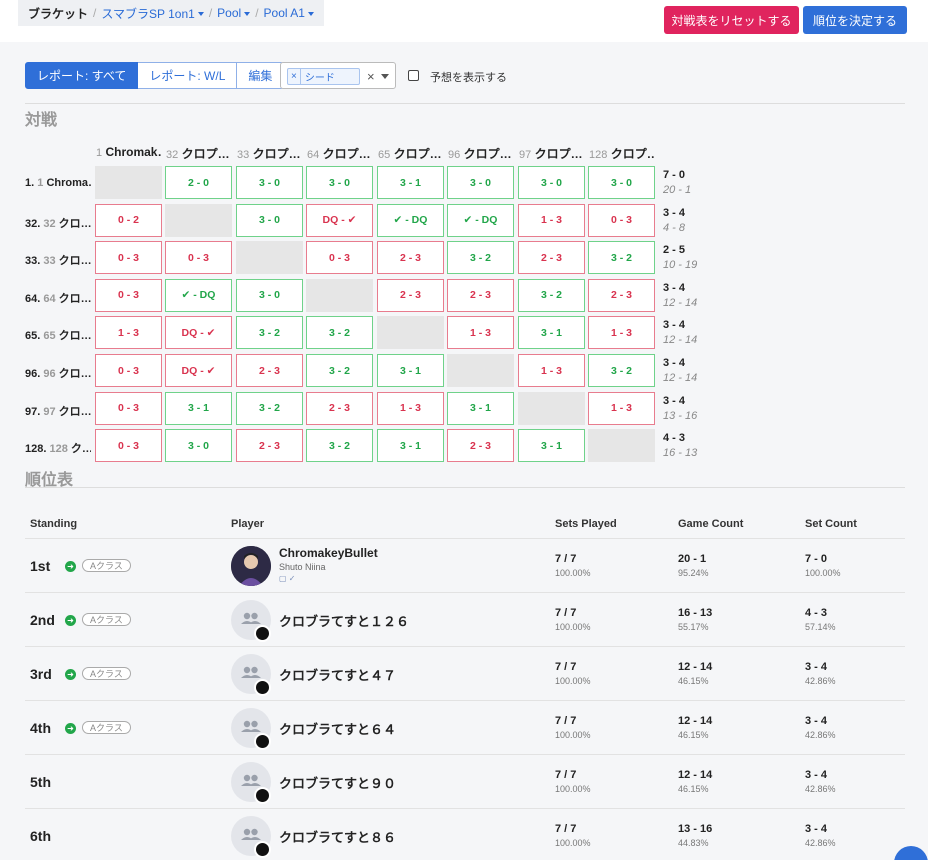  Describe the element at coordinates (674, 175) in the screenshot. I see `set-record: 7 - 0` at that location.